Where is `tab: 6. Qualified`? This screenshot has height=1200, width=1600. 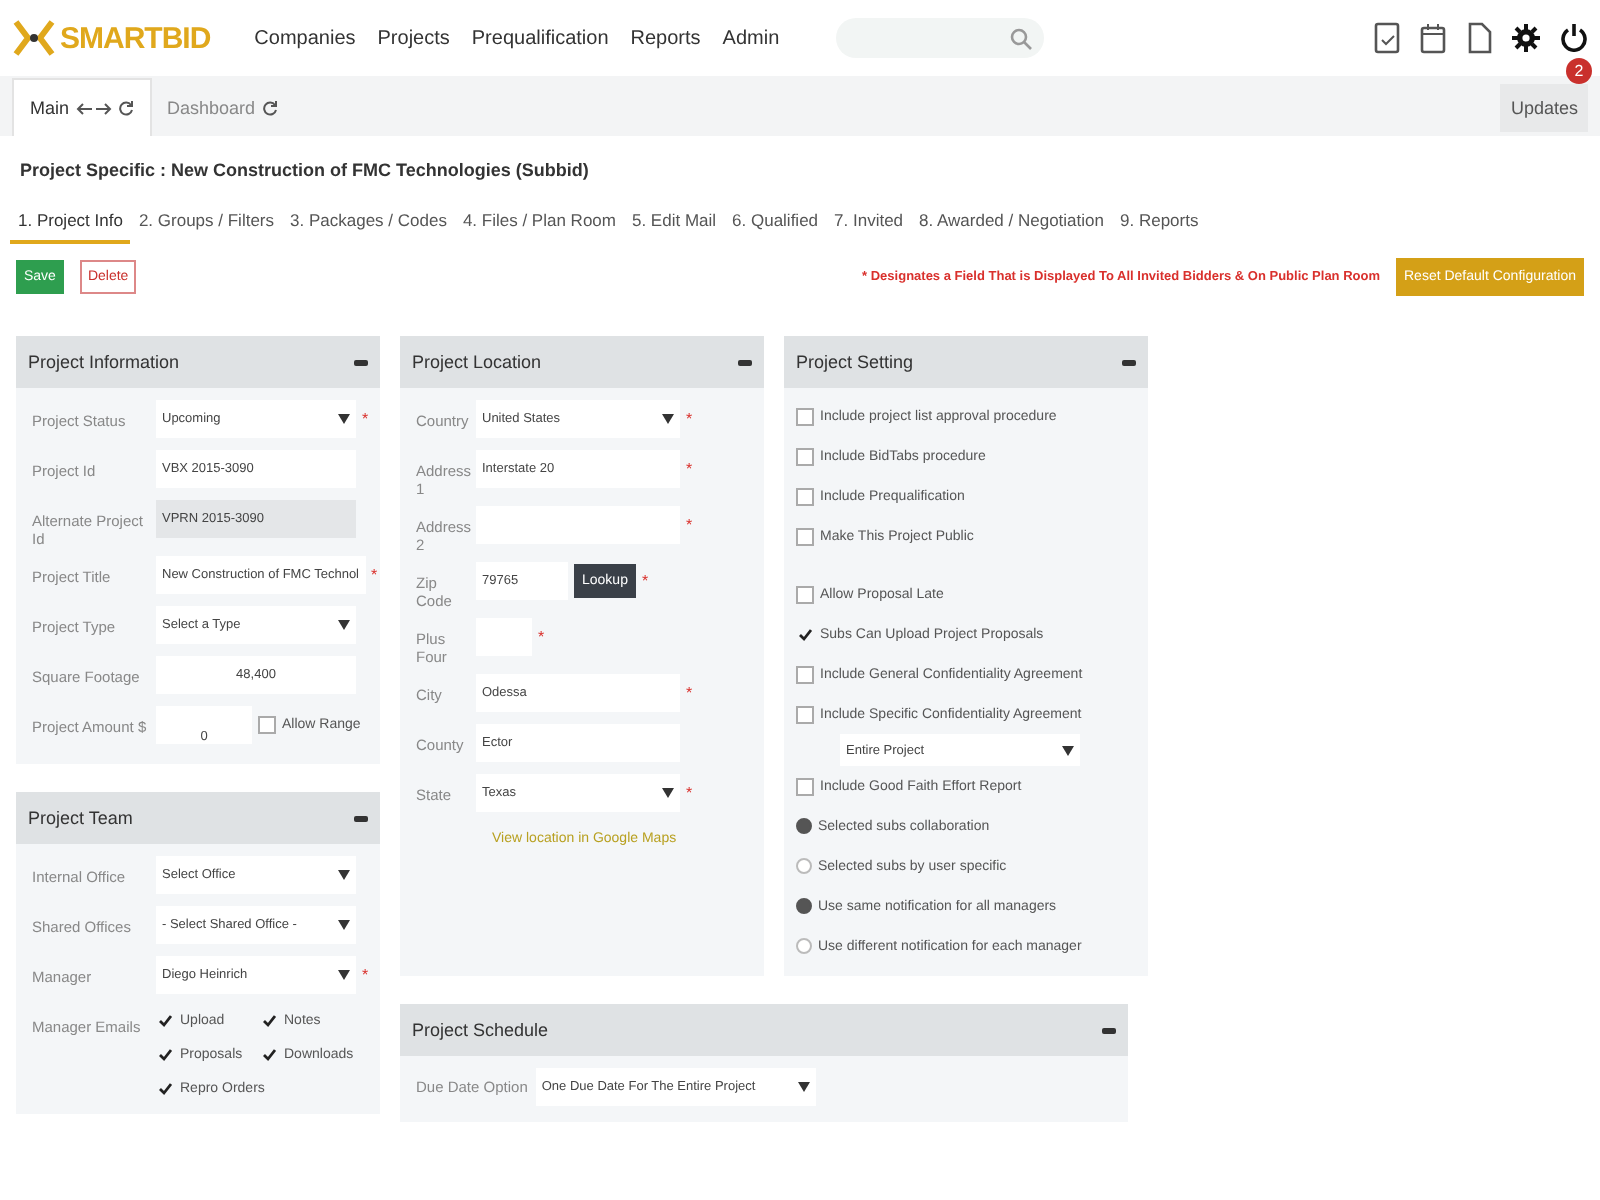
tab: 6. Qualified is located at coordinates (775, 222).